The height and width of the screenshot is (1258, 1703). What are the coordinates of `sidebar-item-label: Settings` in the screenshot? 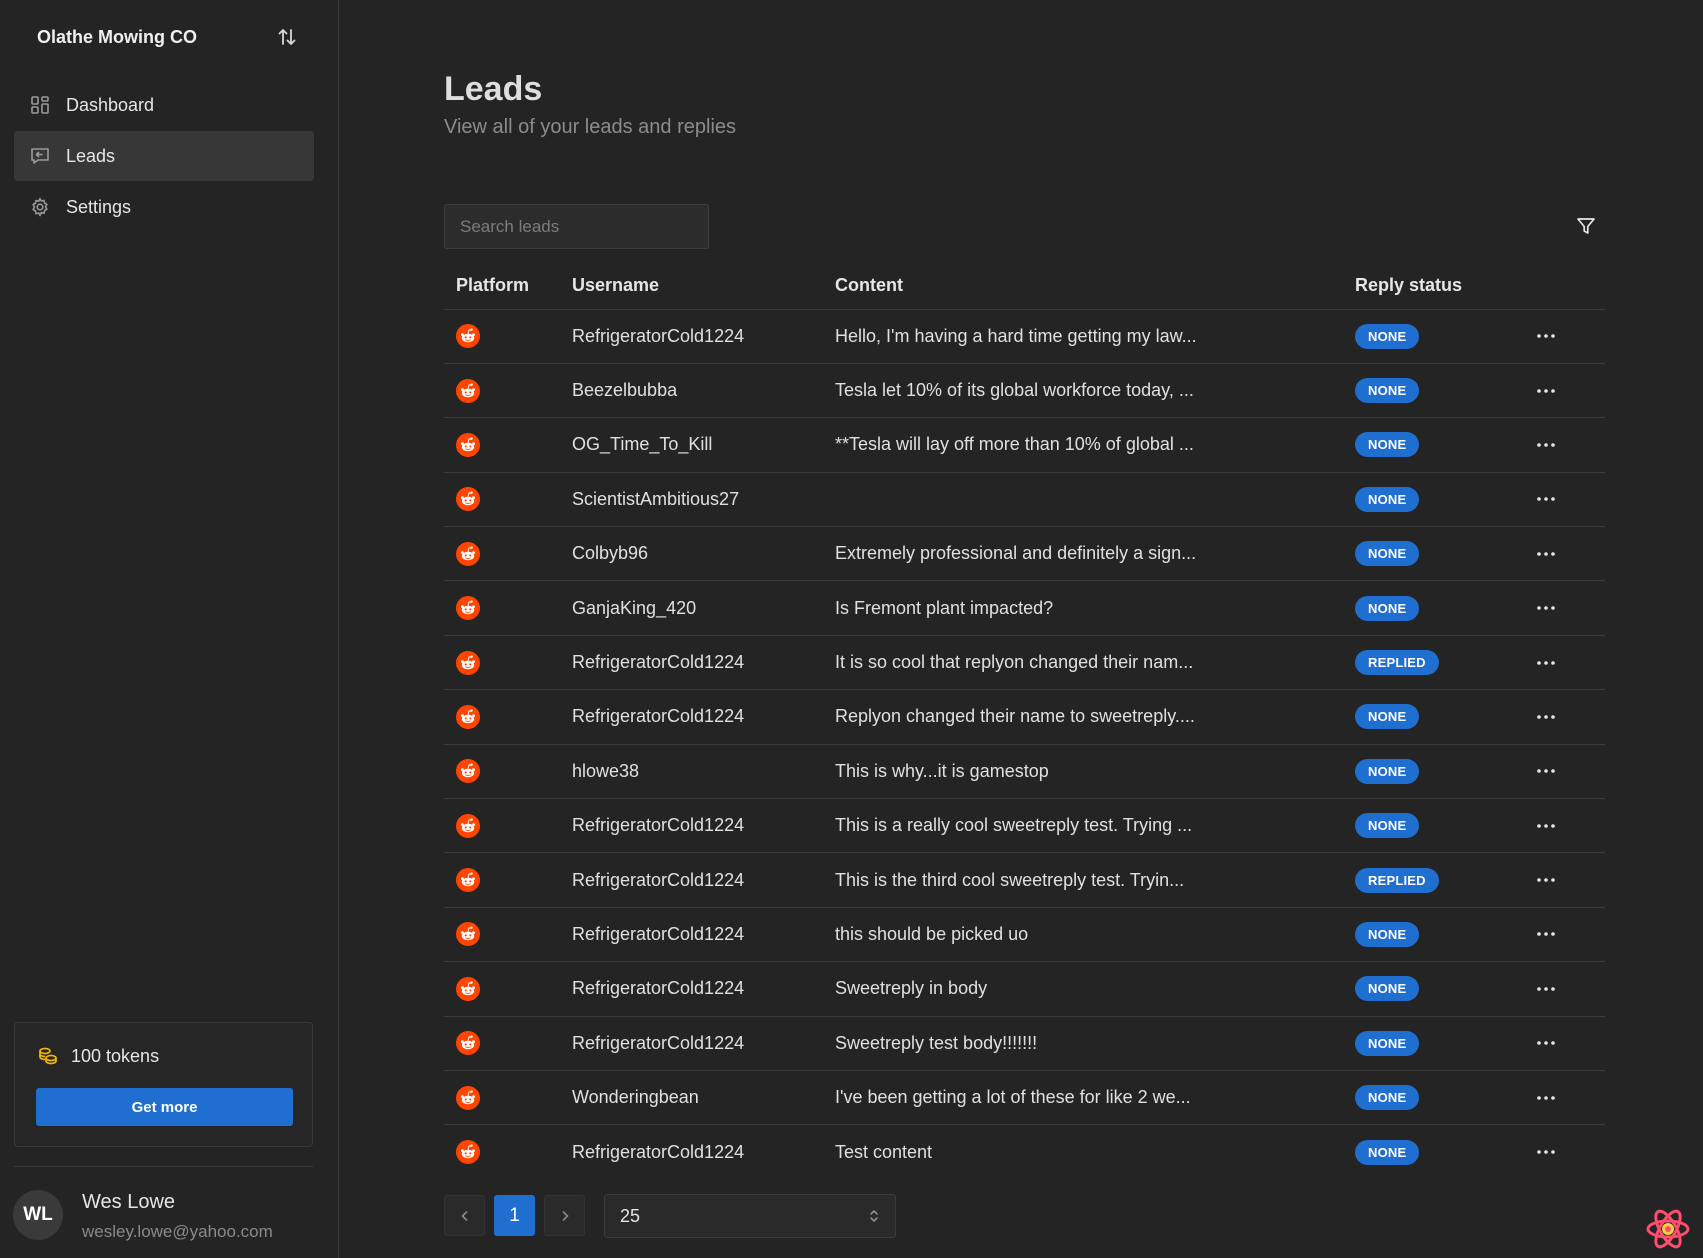 It's located at (99, 206).